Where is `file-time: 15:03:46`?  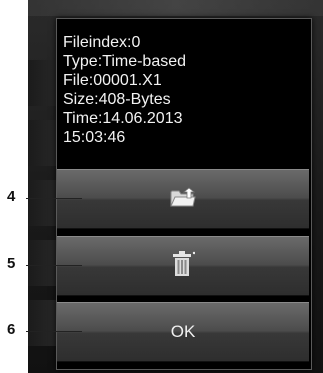 file-time: 15:03:46 is located at coordinates (94, 137).